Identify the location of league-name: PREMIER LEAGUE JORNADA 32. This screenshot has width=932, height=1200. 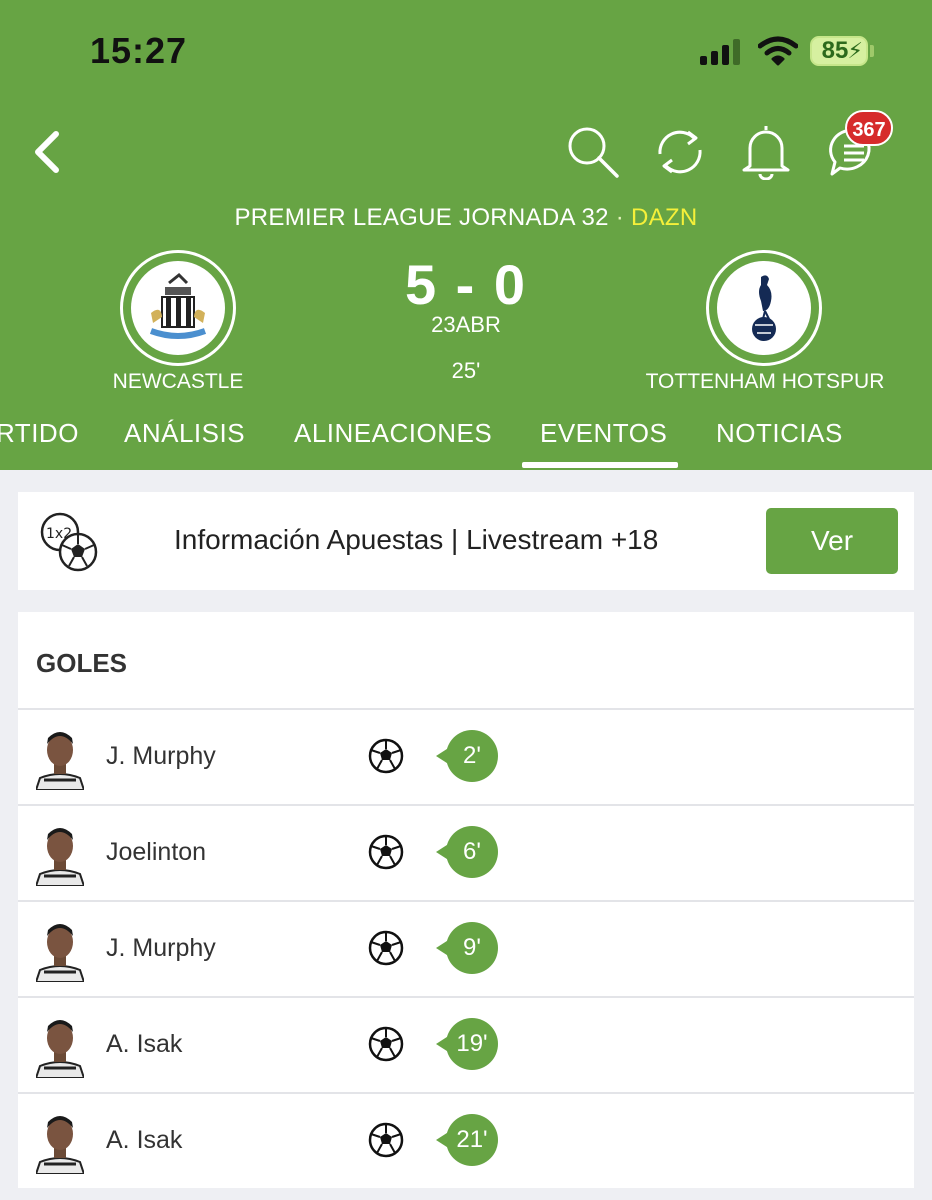
(421, 217).